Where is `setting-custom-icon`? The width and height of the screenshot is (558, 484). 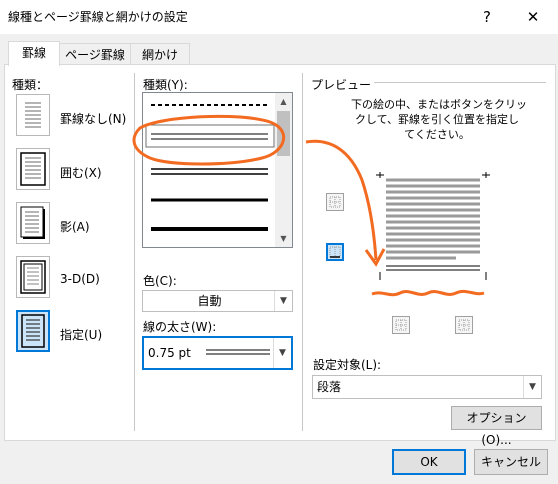 setting-custom-icon is located at coordinates (33, 331).